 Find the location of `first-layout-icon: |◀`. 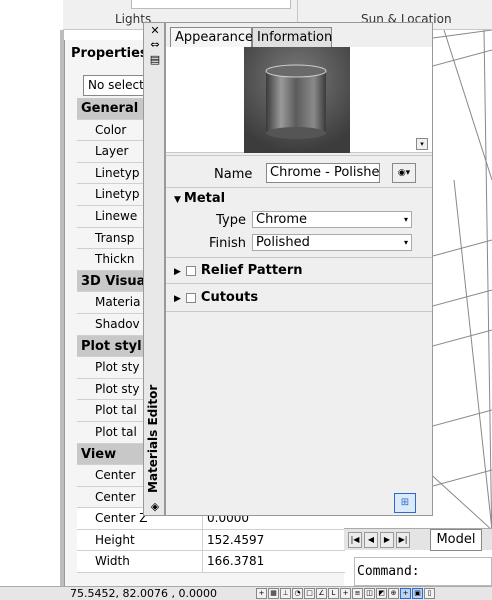

first-layout-icon: |◀ is located at coordinates (355, 540).